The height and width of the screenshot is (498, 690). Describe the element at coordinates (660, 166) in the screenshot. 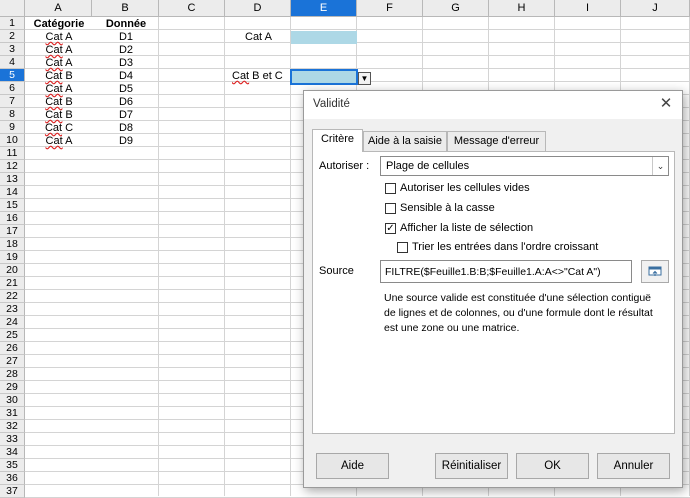

I see `chevron-down-icon: ⌄` at that location.